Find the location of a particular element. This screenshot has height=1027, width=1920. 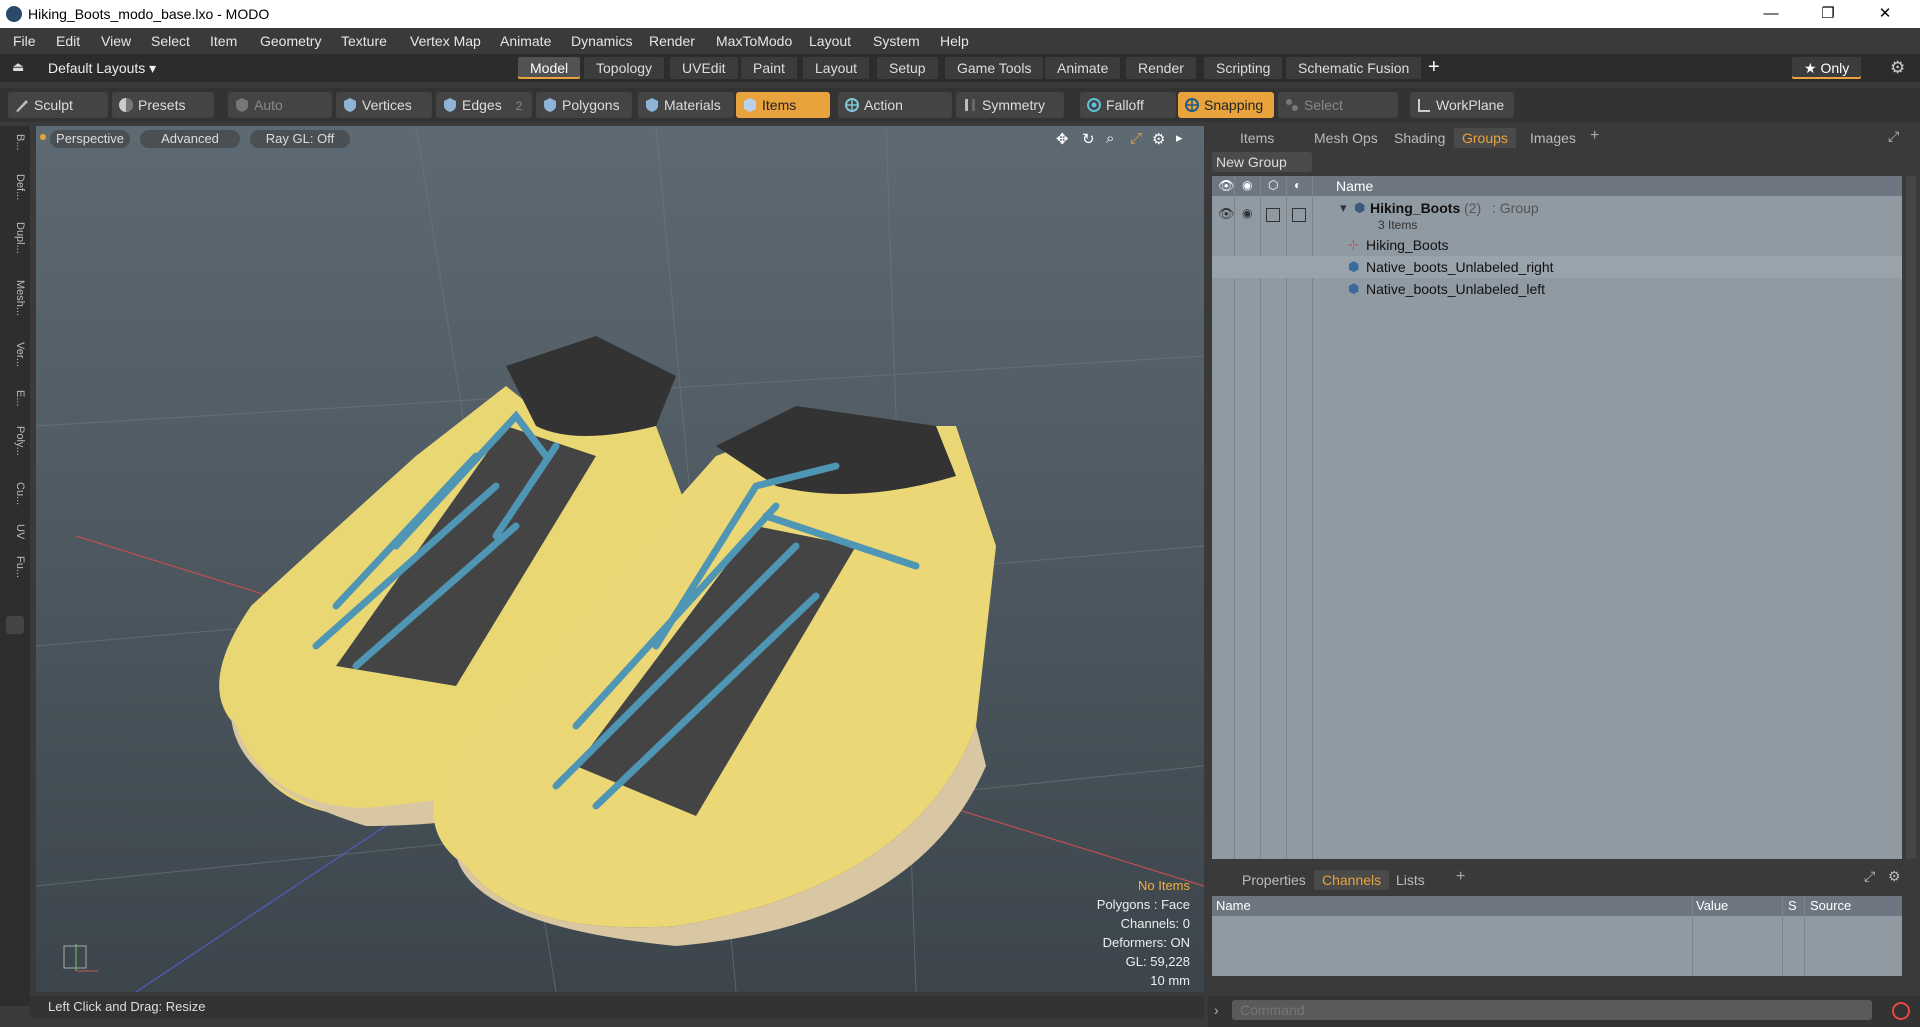

tab-setup: Setup is located at coordinates (907, 68).